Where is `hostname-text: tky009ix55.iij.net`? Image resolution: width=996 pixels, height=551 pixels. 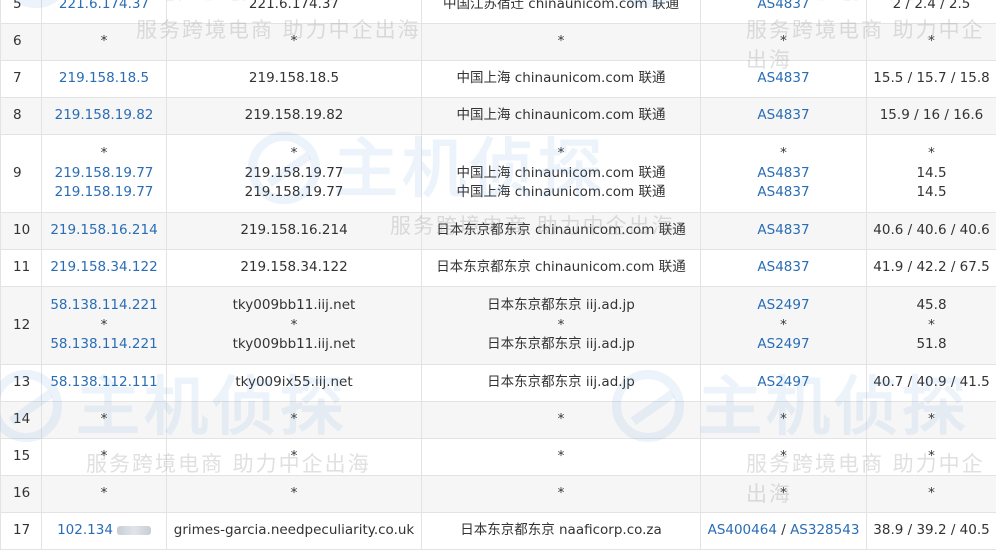
hostname-text: tky009ix55.iij.net is located at coordinates (294, 382).